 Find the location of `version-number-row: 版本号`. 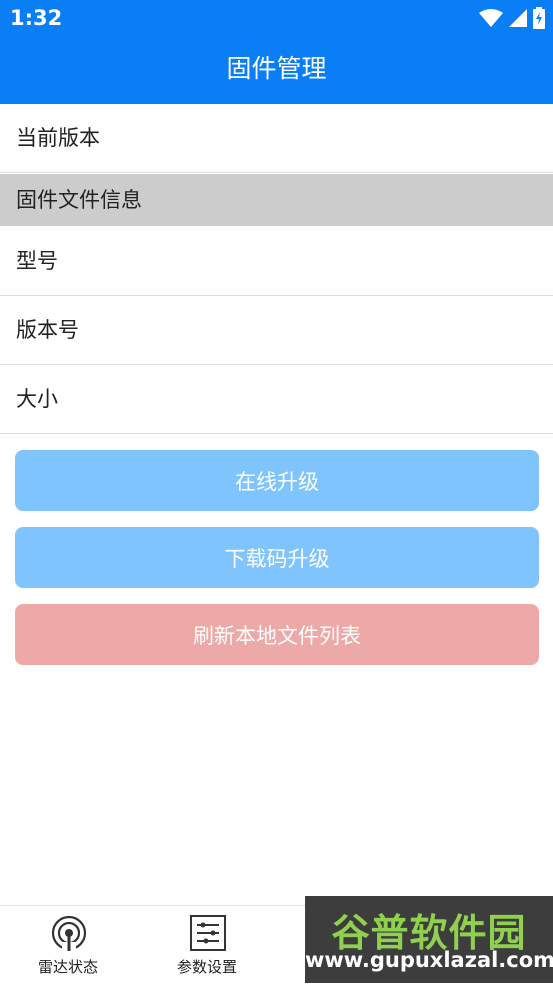

version-number-row: 版本号 is located at coordinates (276, 330).